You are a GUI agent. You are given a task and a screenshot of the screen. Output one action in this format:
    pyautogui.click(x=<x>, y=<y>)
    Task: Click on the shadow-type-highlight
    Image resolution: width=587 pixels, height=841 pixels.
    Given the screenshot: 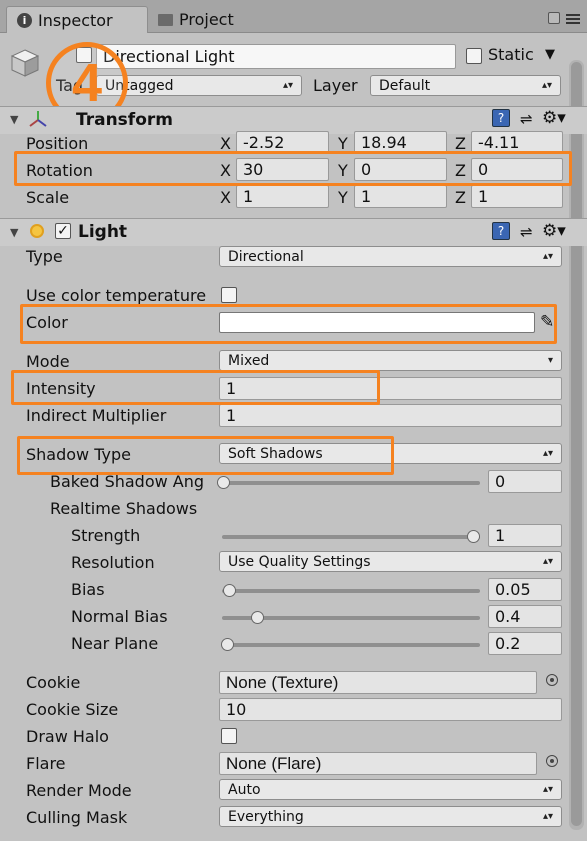 What is the action you would take?
    pyautogui.click(x=205, y=455)
    